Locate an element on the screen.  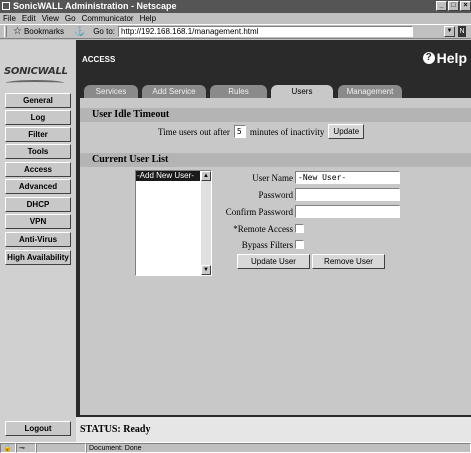
document-status: Document: Done is located at coordinates (278, 448).